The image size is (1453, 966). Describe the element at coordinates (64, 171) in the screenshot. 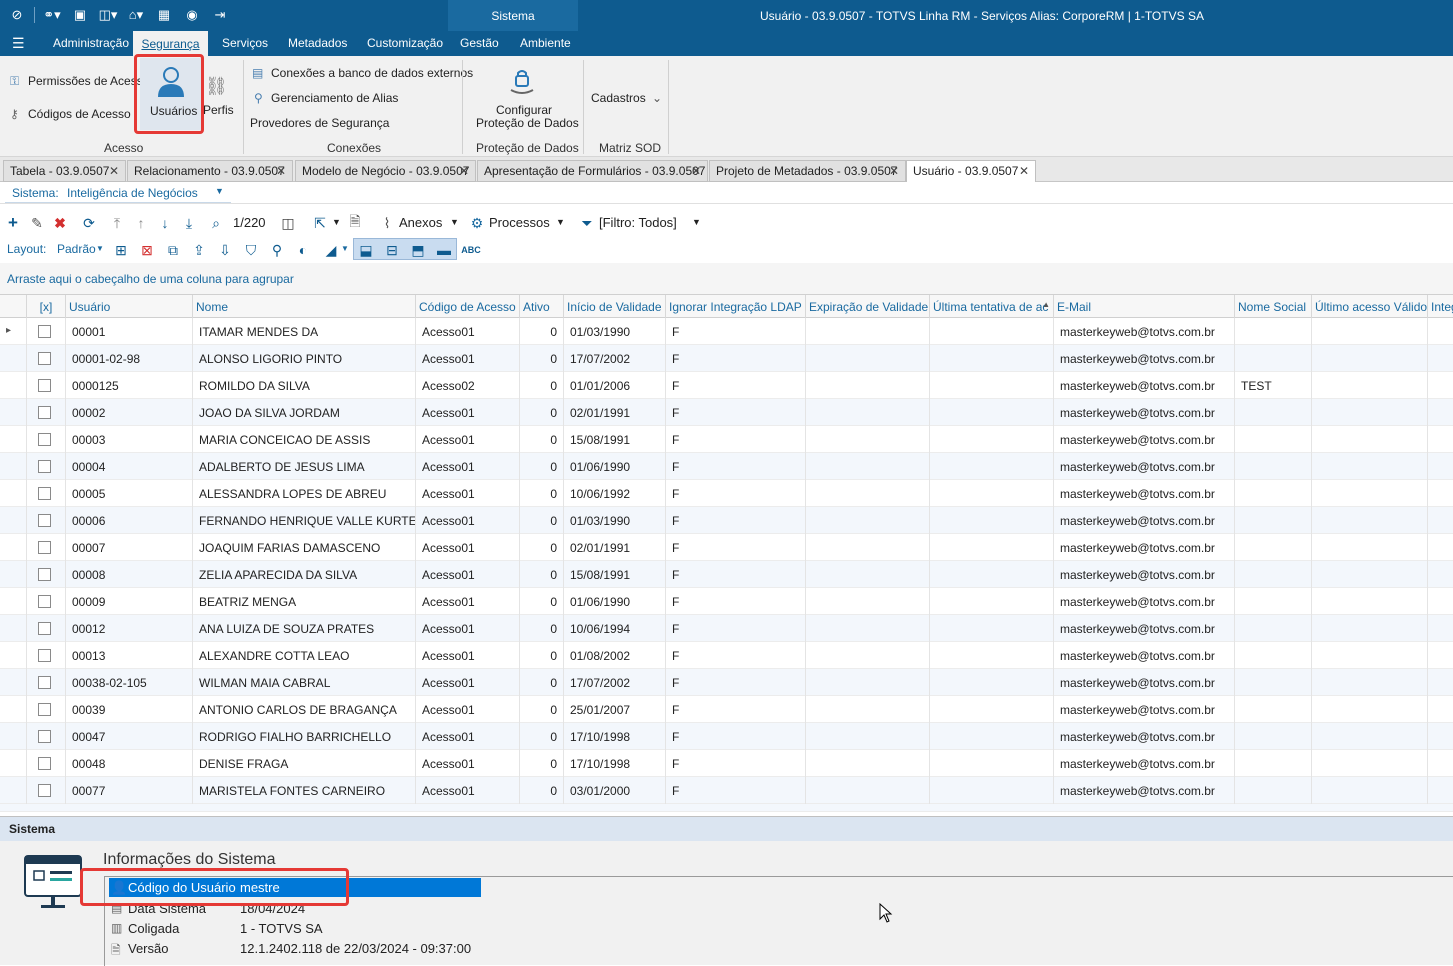

I see `tab-tabela: Tabela - 03.9.0507 ✕` at that location.